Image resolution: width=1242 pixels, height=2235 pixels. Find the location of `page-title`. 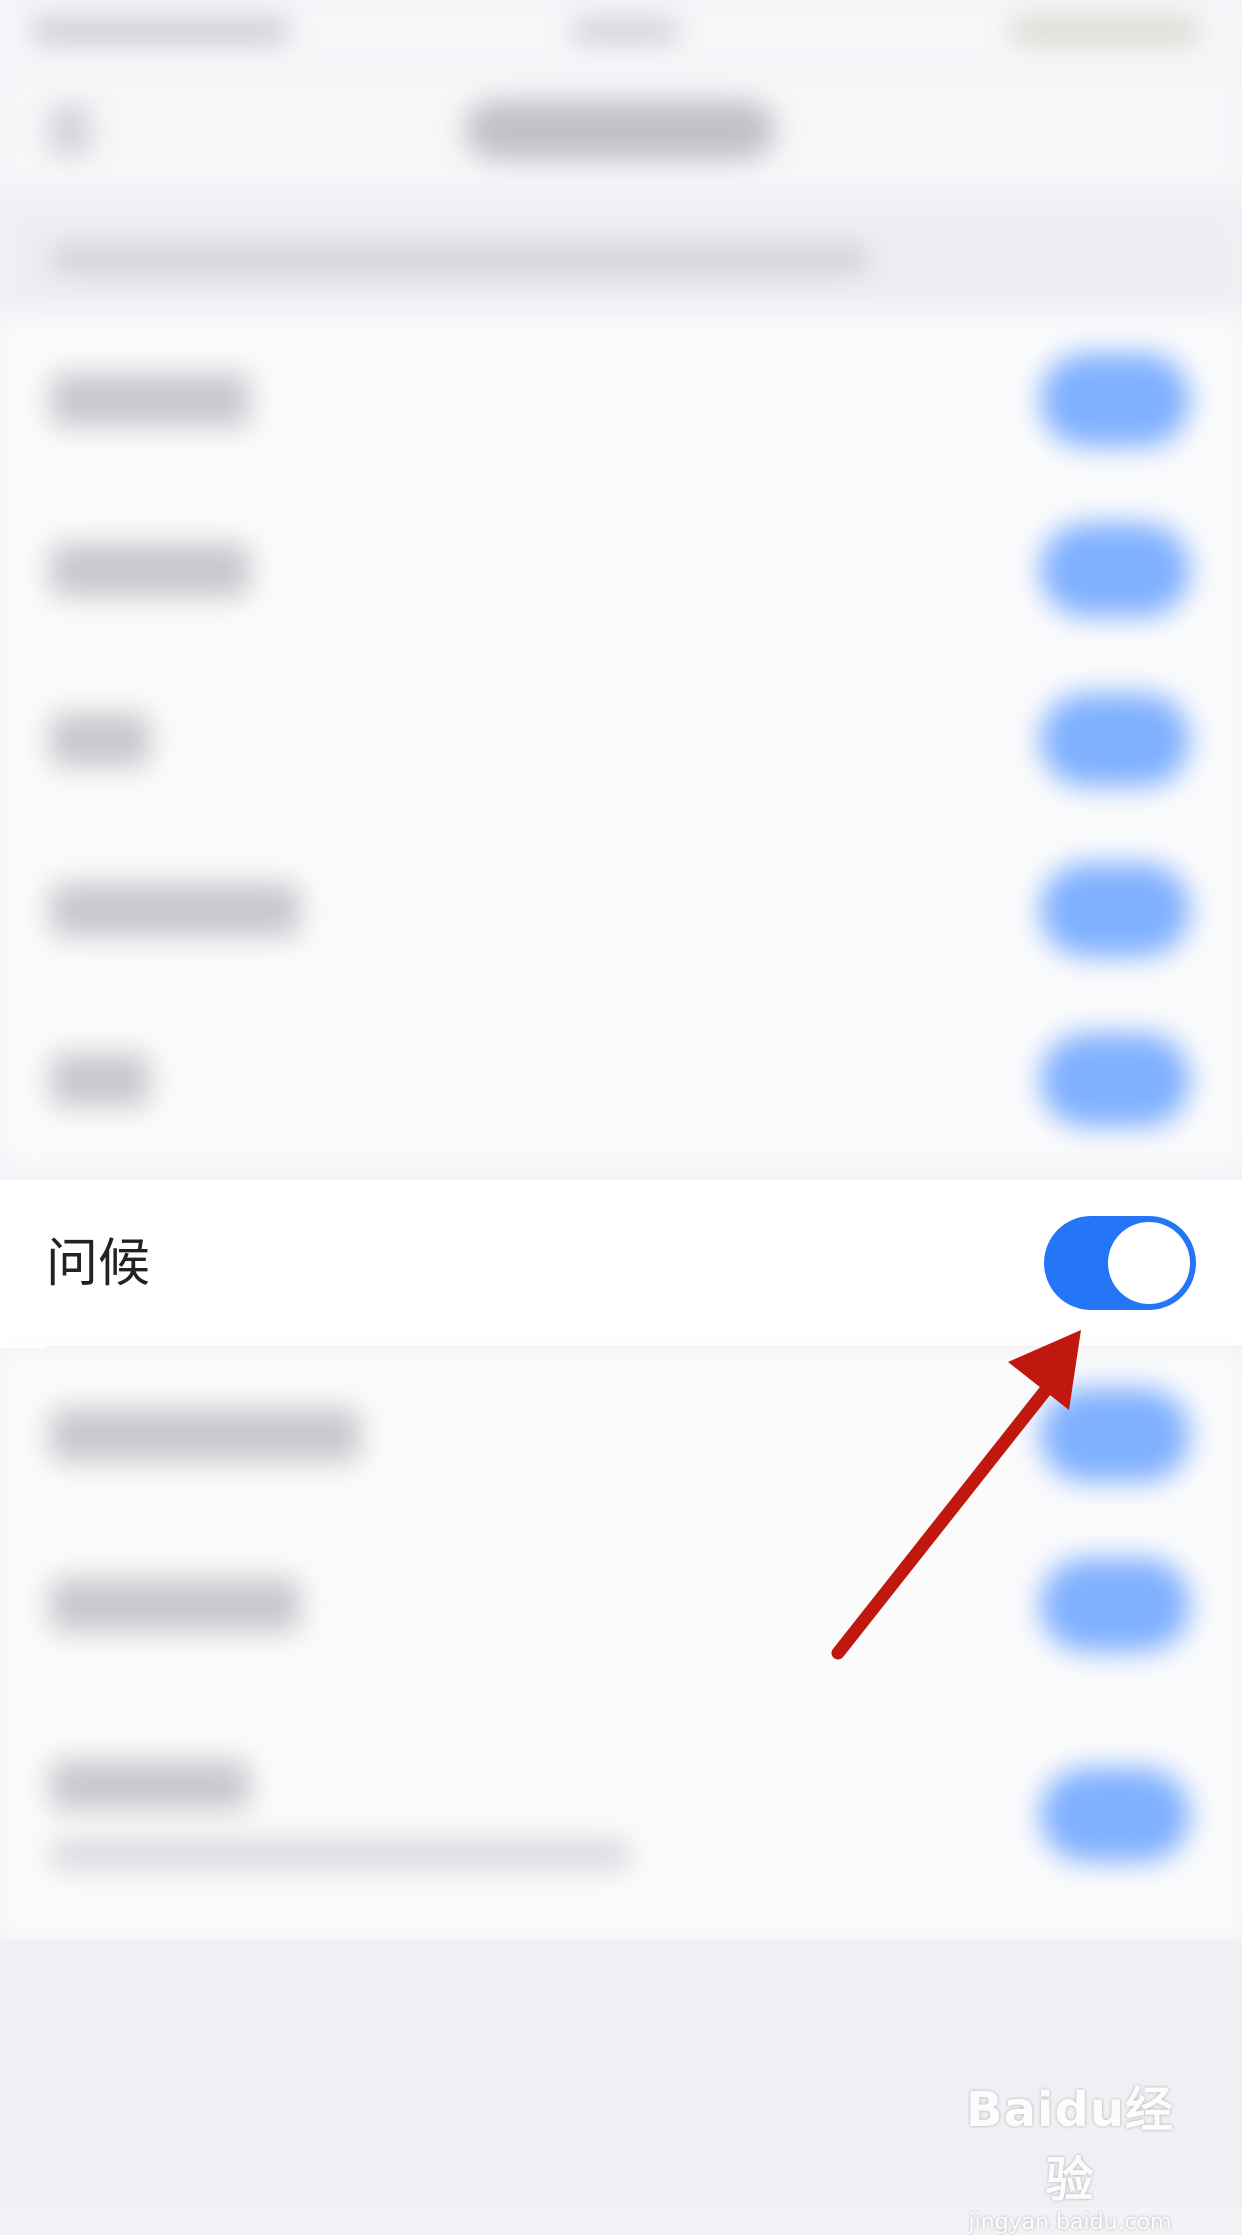

page-title is located at coordinates (620, 130).